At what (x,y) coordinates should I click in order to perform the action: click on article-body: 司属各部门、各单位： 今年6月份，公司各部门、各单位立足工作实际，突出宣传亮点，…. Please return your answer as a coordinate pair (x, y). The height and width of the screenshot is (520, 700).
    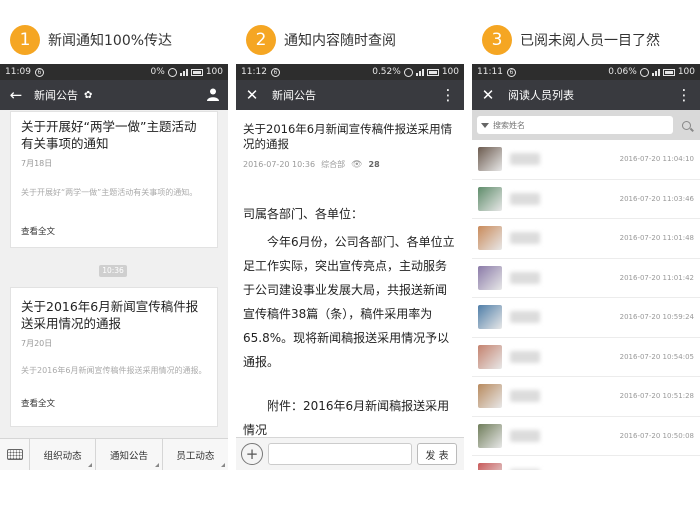
    Looking at the image, I should click on (350, 322).